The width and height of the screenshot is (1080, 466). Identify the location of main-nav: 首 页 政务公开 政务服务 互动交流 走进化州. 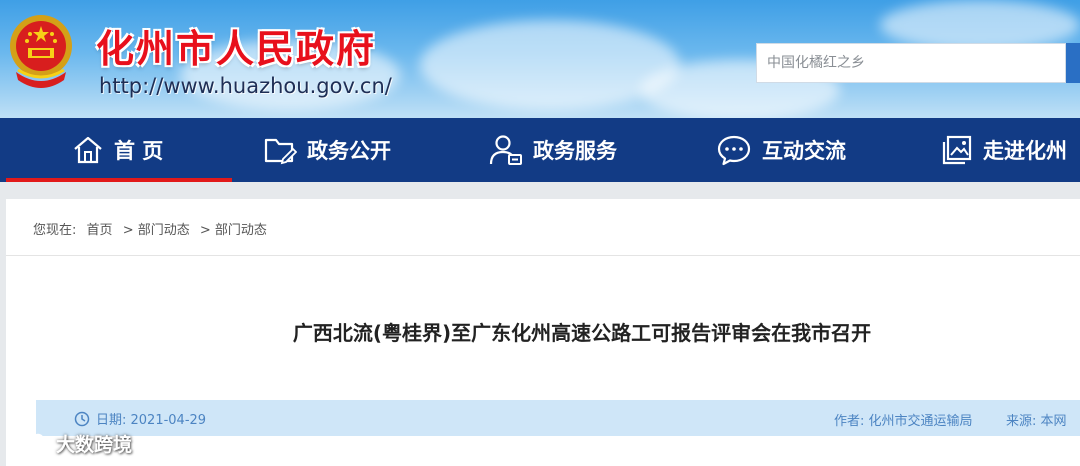
(540, 150).